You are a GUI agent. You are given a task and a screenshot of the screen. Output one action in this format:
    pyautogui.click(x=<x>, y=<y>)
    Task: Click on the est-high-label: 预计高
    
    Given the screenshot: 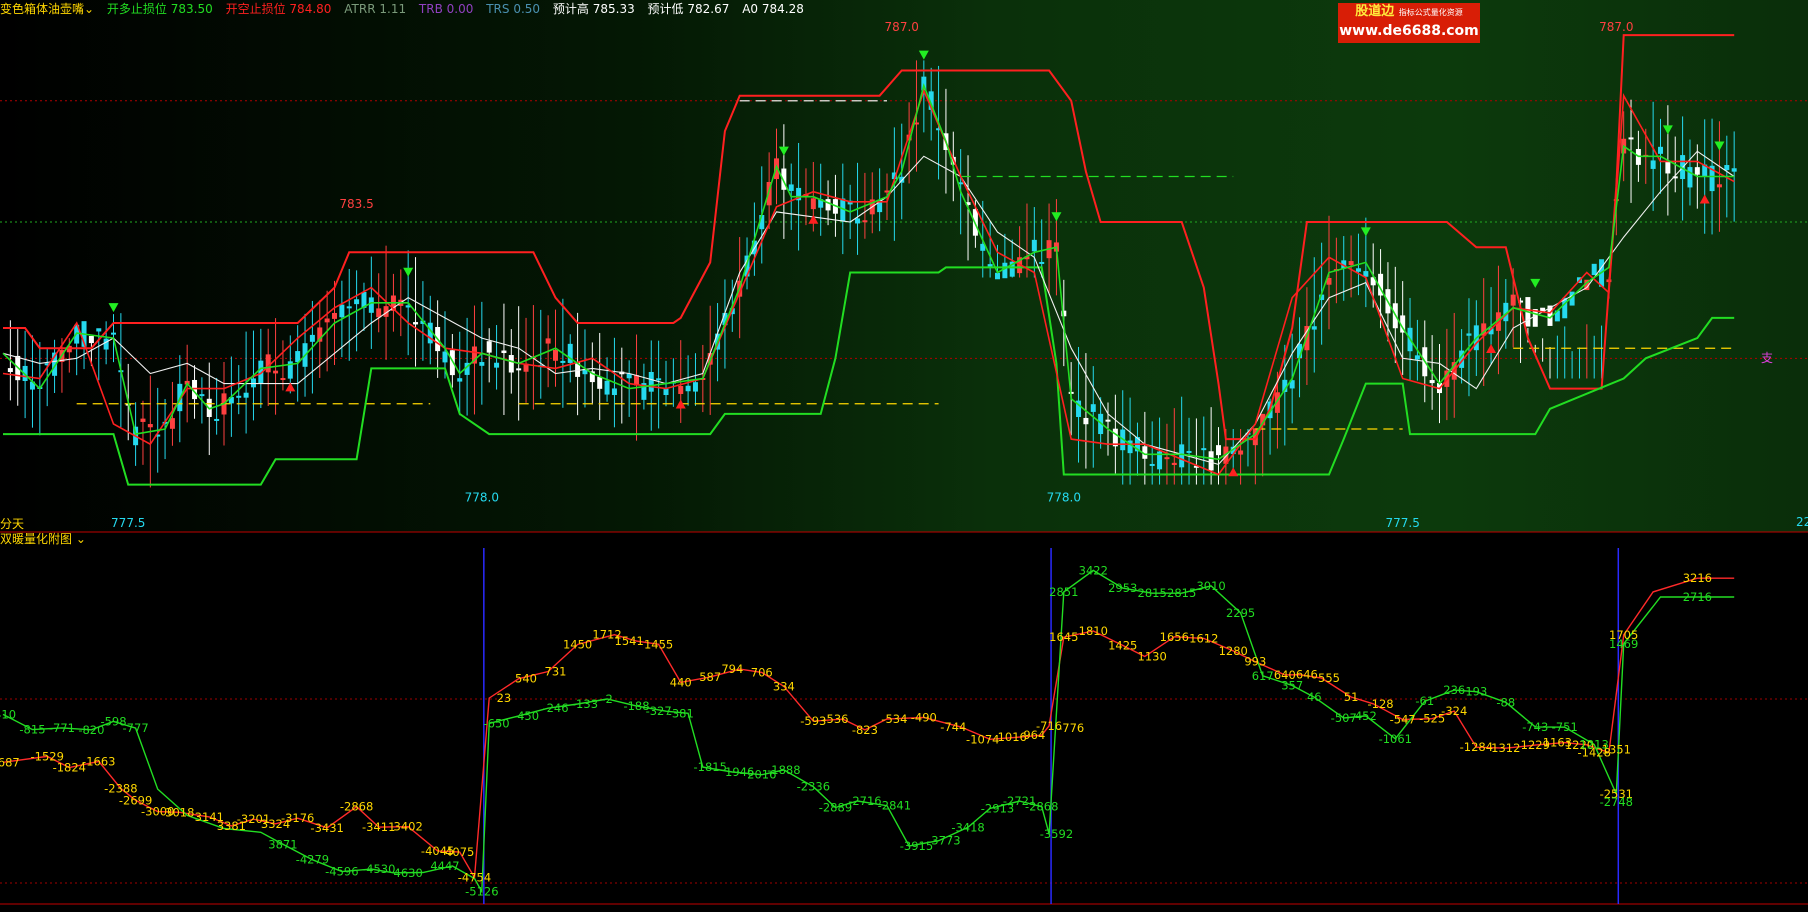 What is the action you would take?
    pyautogui.click(x=570, y=9)
    